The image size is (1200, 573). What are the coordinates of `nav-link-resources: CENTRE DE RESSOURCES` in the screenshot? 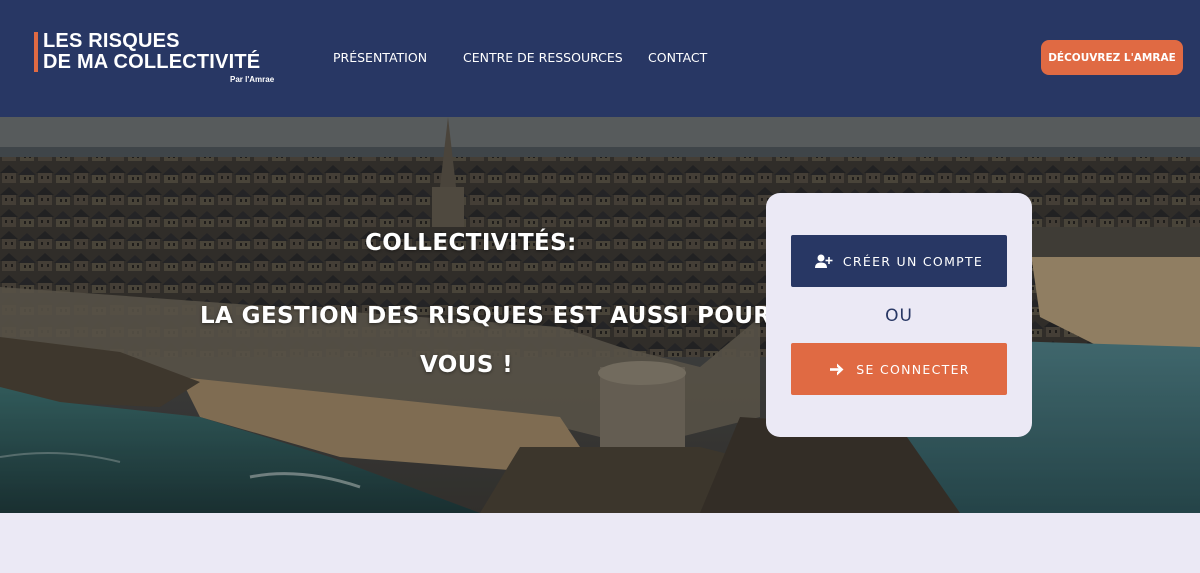 It's located at (543, 58).